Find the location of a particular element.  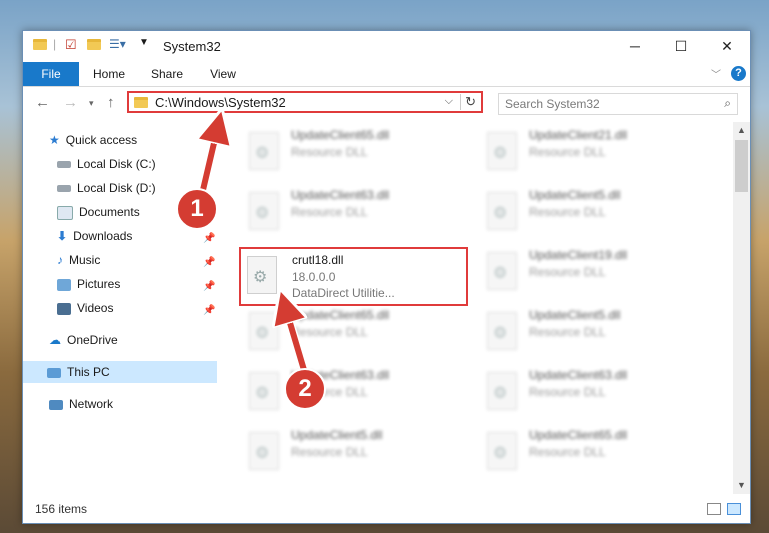

sidebar-item-quick-access: ★ Quick access is located at coordinates (93, 140).